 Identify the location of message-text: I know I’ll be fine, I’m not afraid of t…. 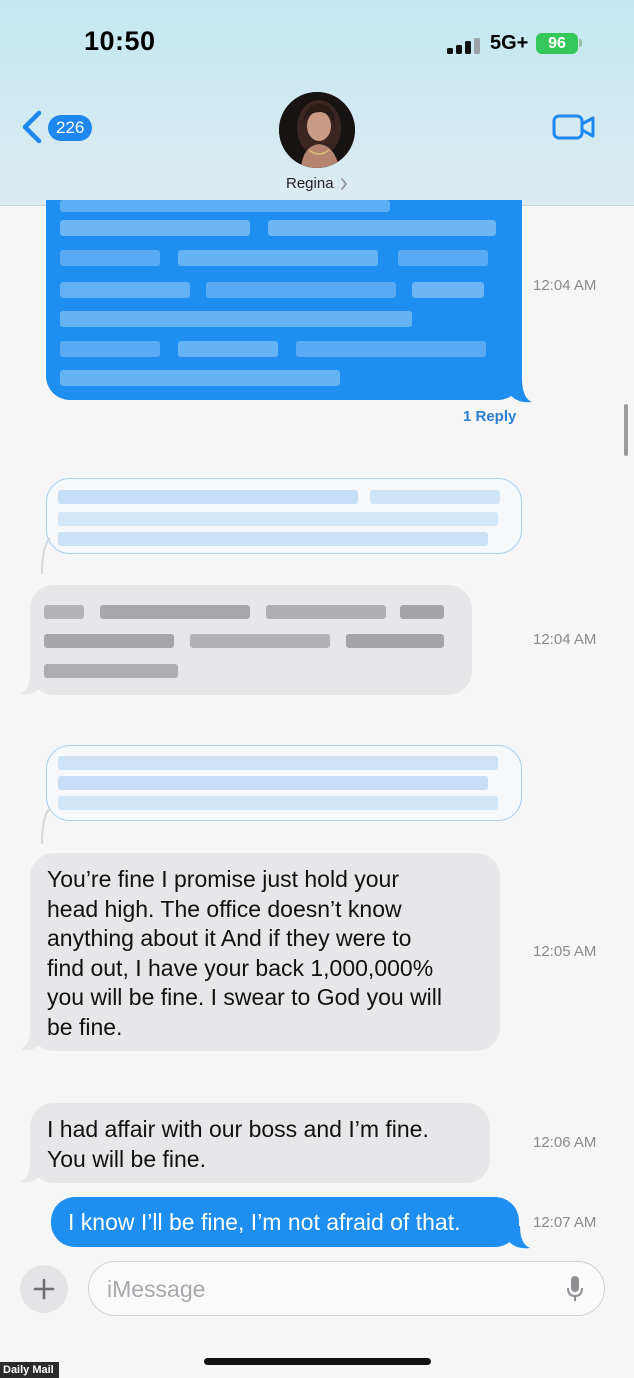
(264, 1222).